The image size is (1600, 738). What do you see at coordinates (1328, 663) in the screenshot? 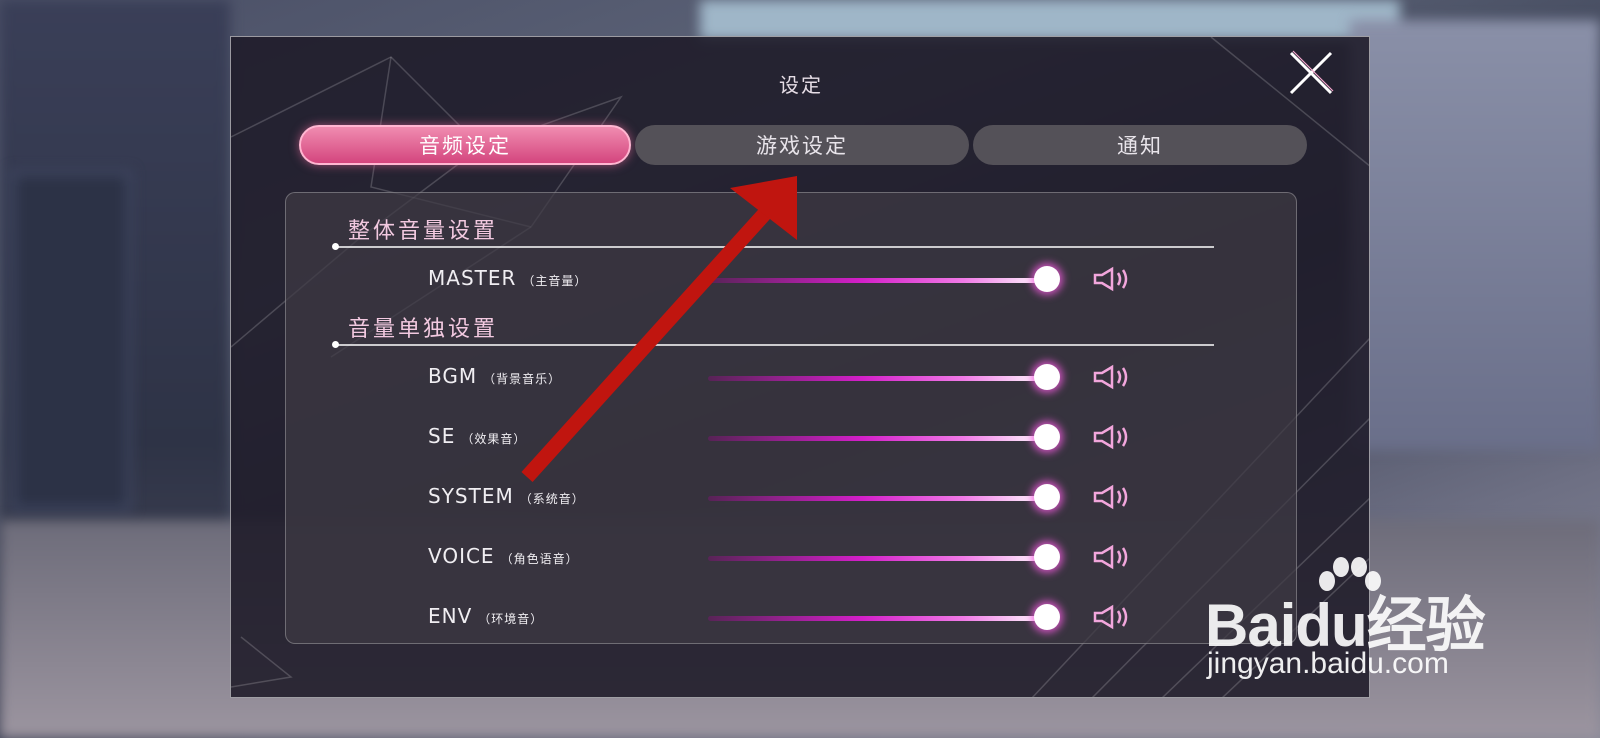
I see `watermark-url: jingyan.baidu.com` at bounding box center [1328, 663].